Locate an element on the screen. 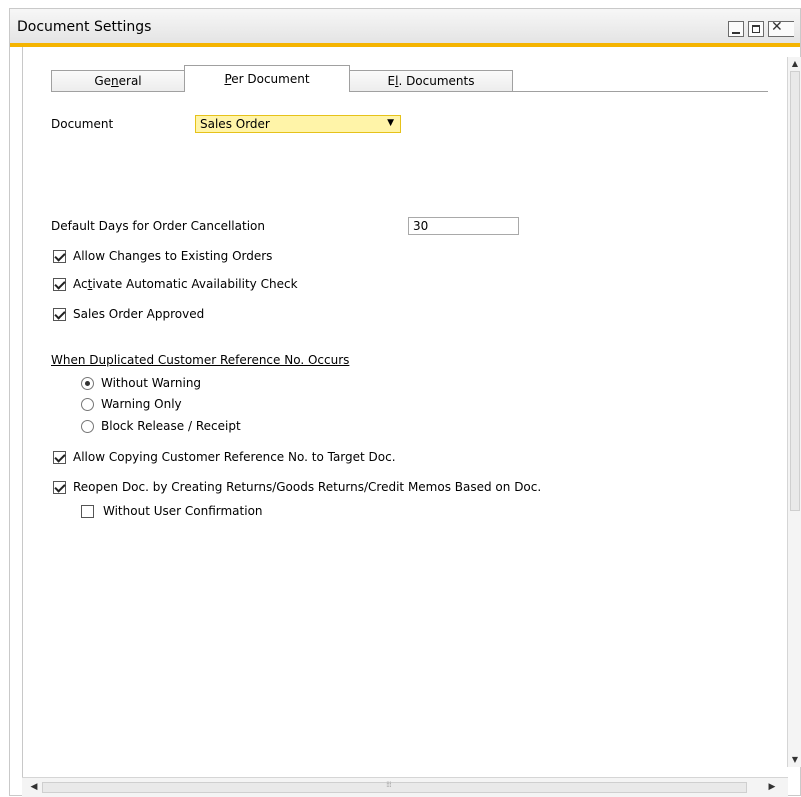 This screenshot has width=801, height=797. cancellation-days-input: 30 is located at coordinates (463, 226).